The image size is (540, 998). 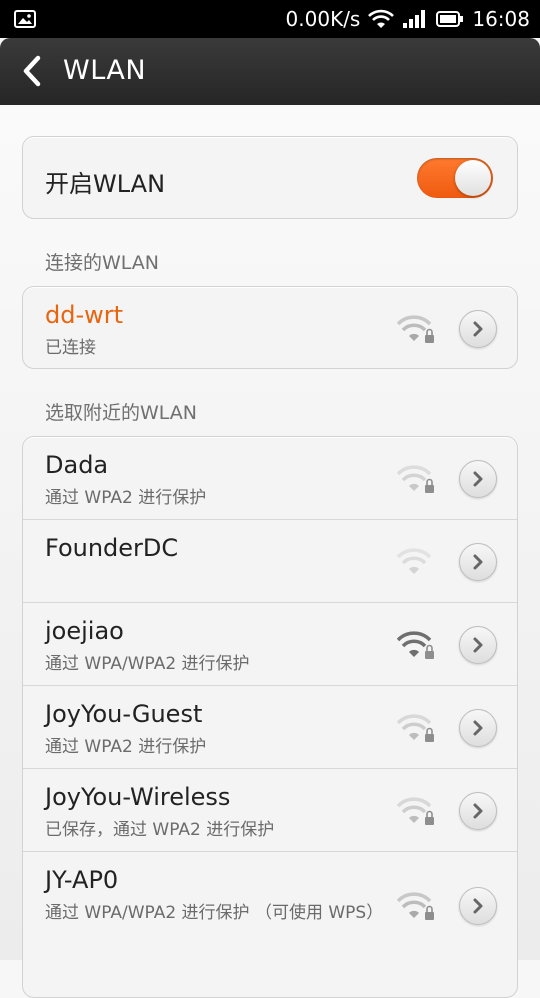 I want to click on nearby-section-label: 选取附近的WLAN, so click(x=121, y=413).